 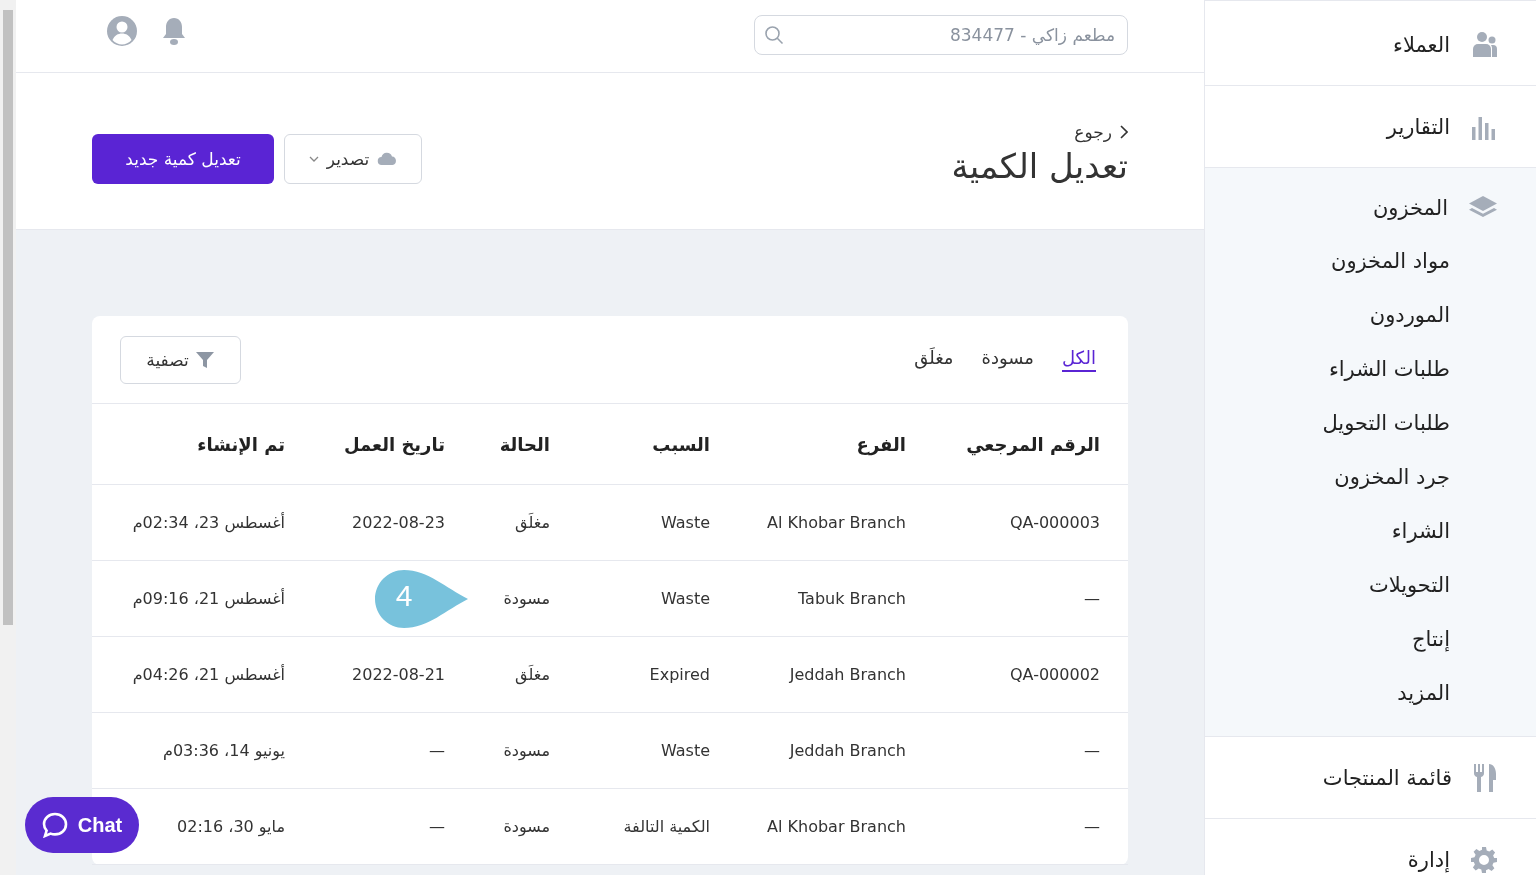 I want to click on sidebar-subitem: التحويلات, so click(x=1370, y=585).